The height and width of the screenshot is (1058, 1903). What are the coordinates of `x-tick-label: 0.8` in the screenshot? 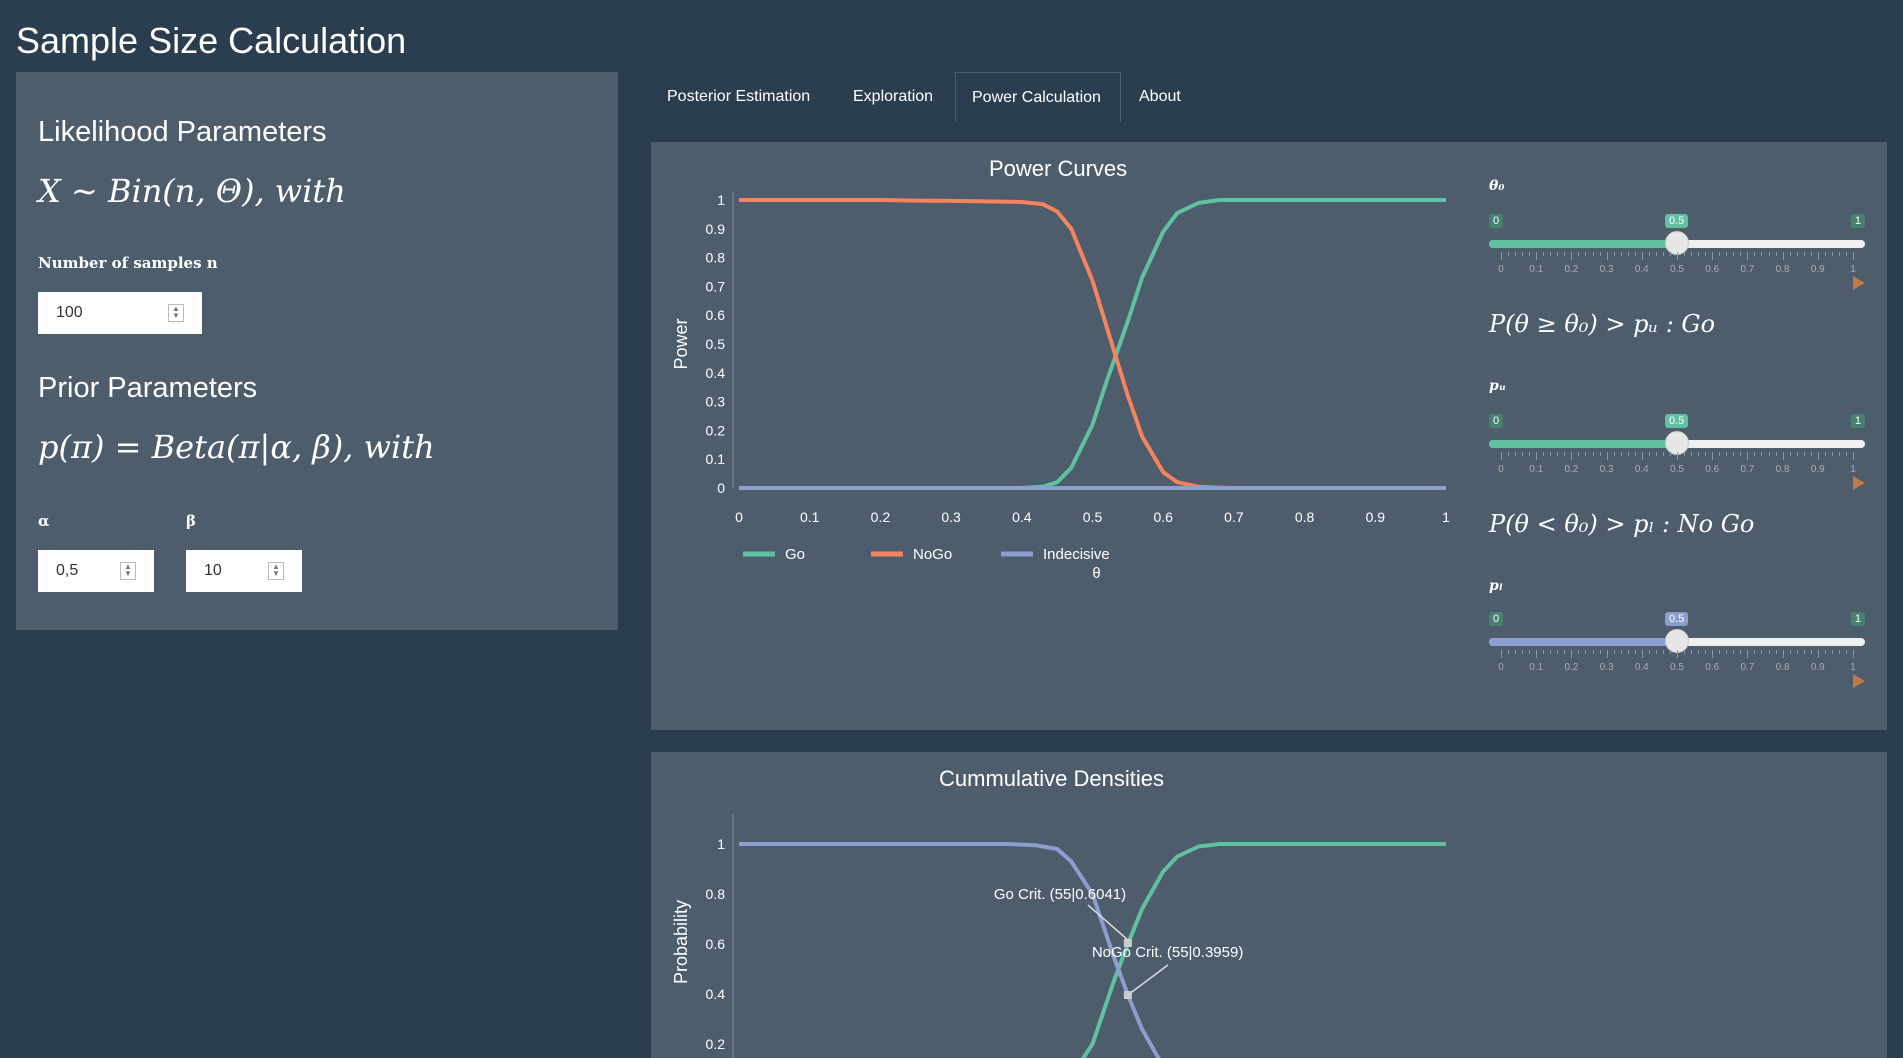 It's located at (1305, 517).